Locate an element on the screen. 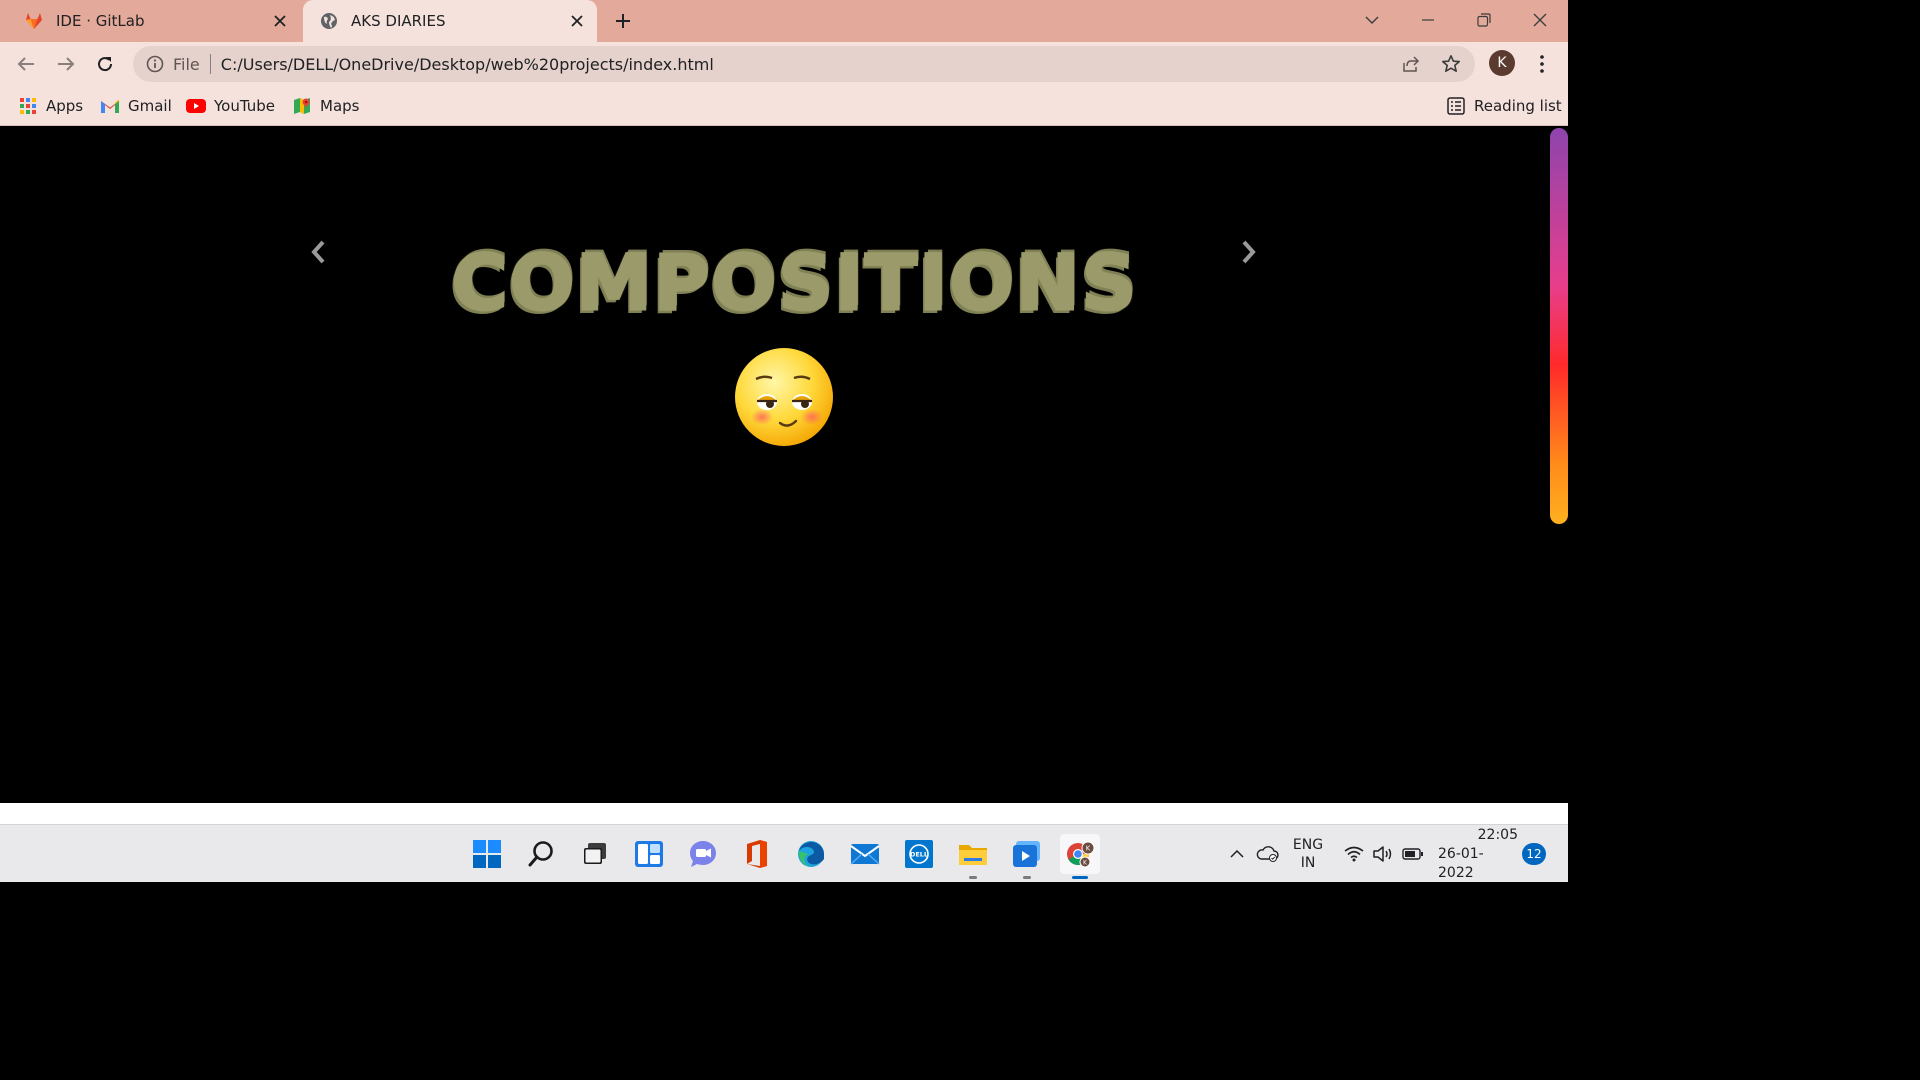 The width and height of the screenshot is (1920, 1080). forward-arrow-icon is located at coordinates (66, 64).